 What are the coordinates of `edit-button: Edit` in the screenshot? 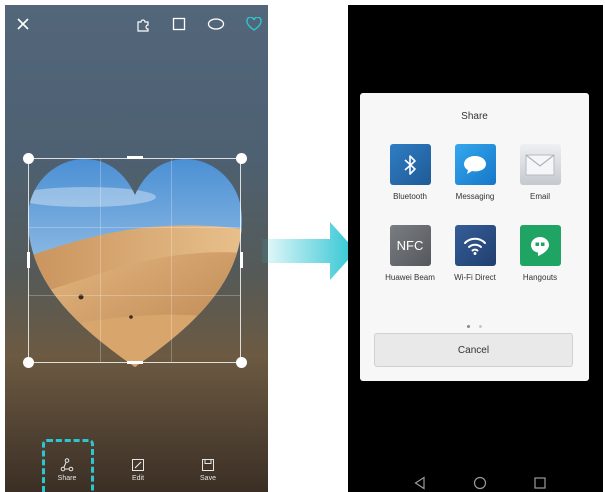 It's located at (138, 470).